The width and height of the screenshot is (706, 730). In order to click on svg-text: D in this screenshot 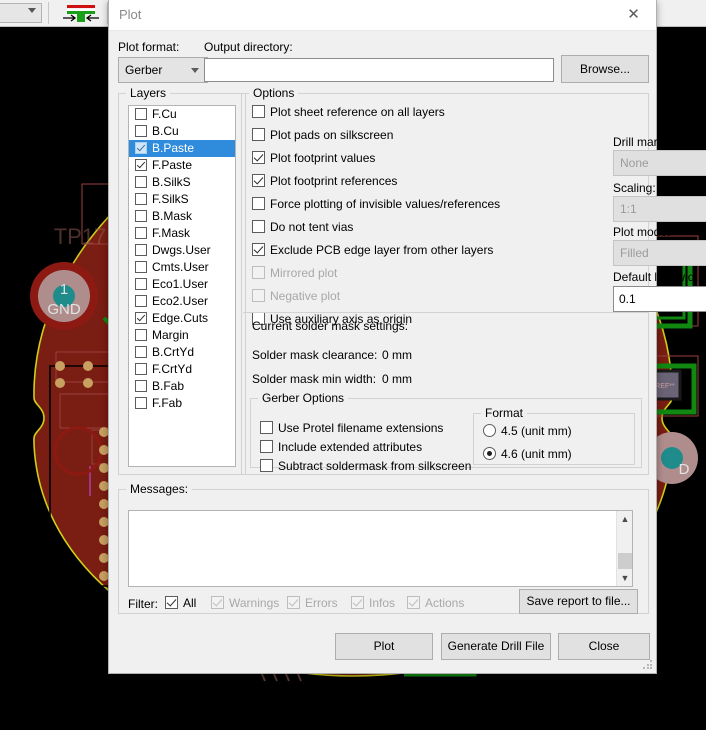, I will do `click(684, 469)`.